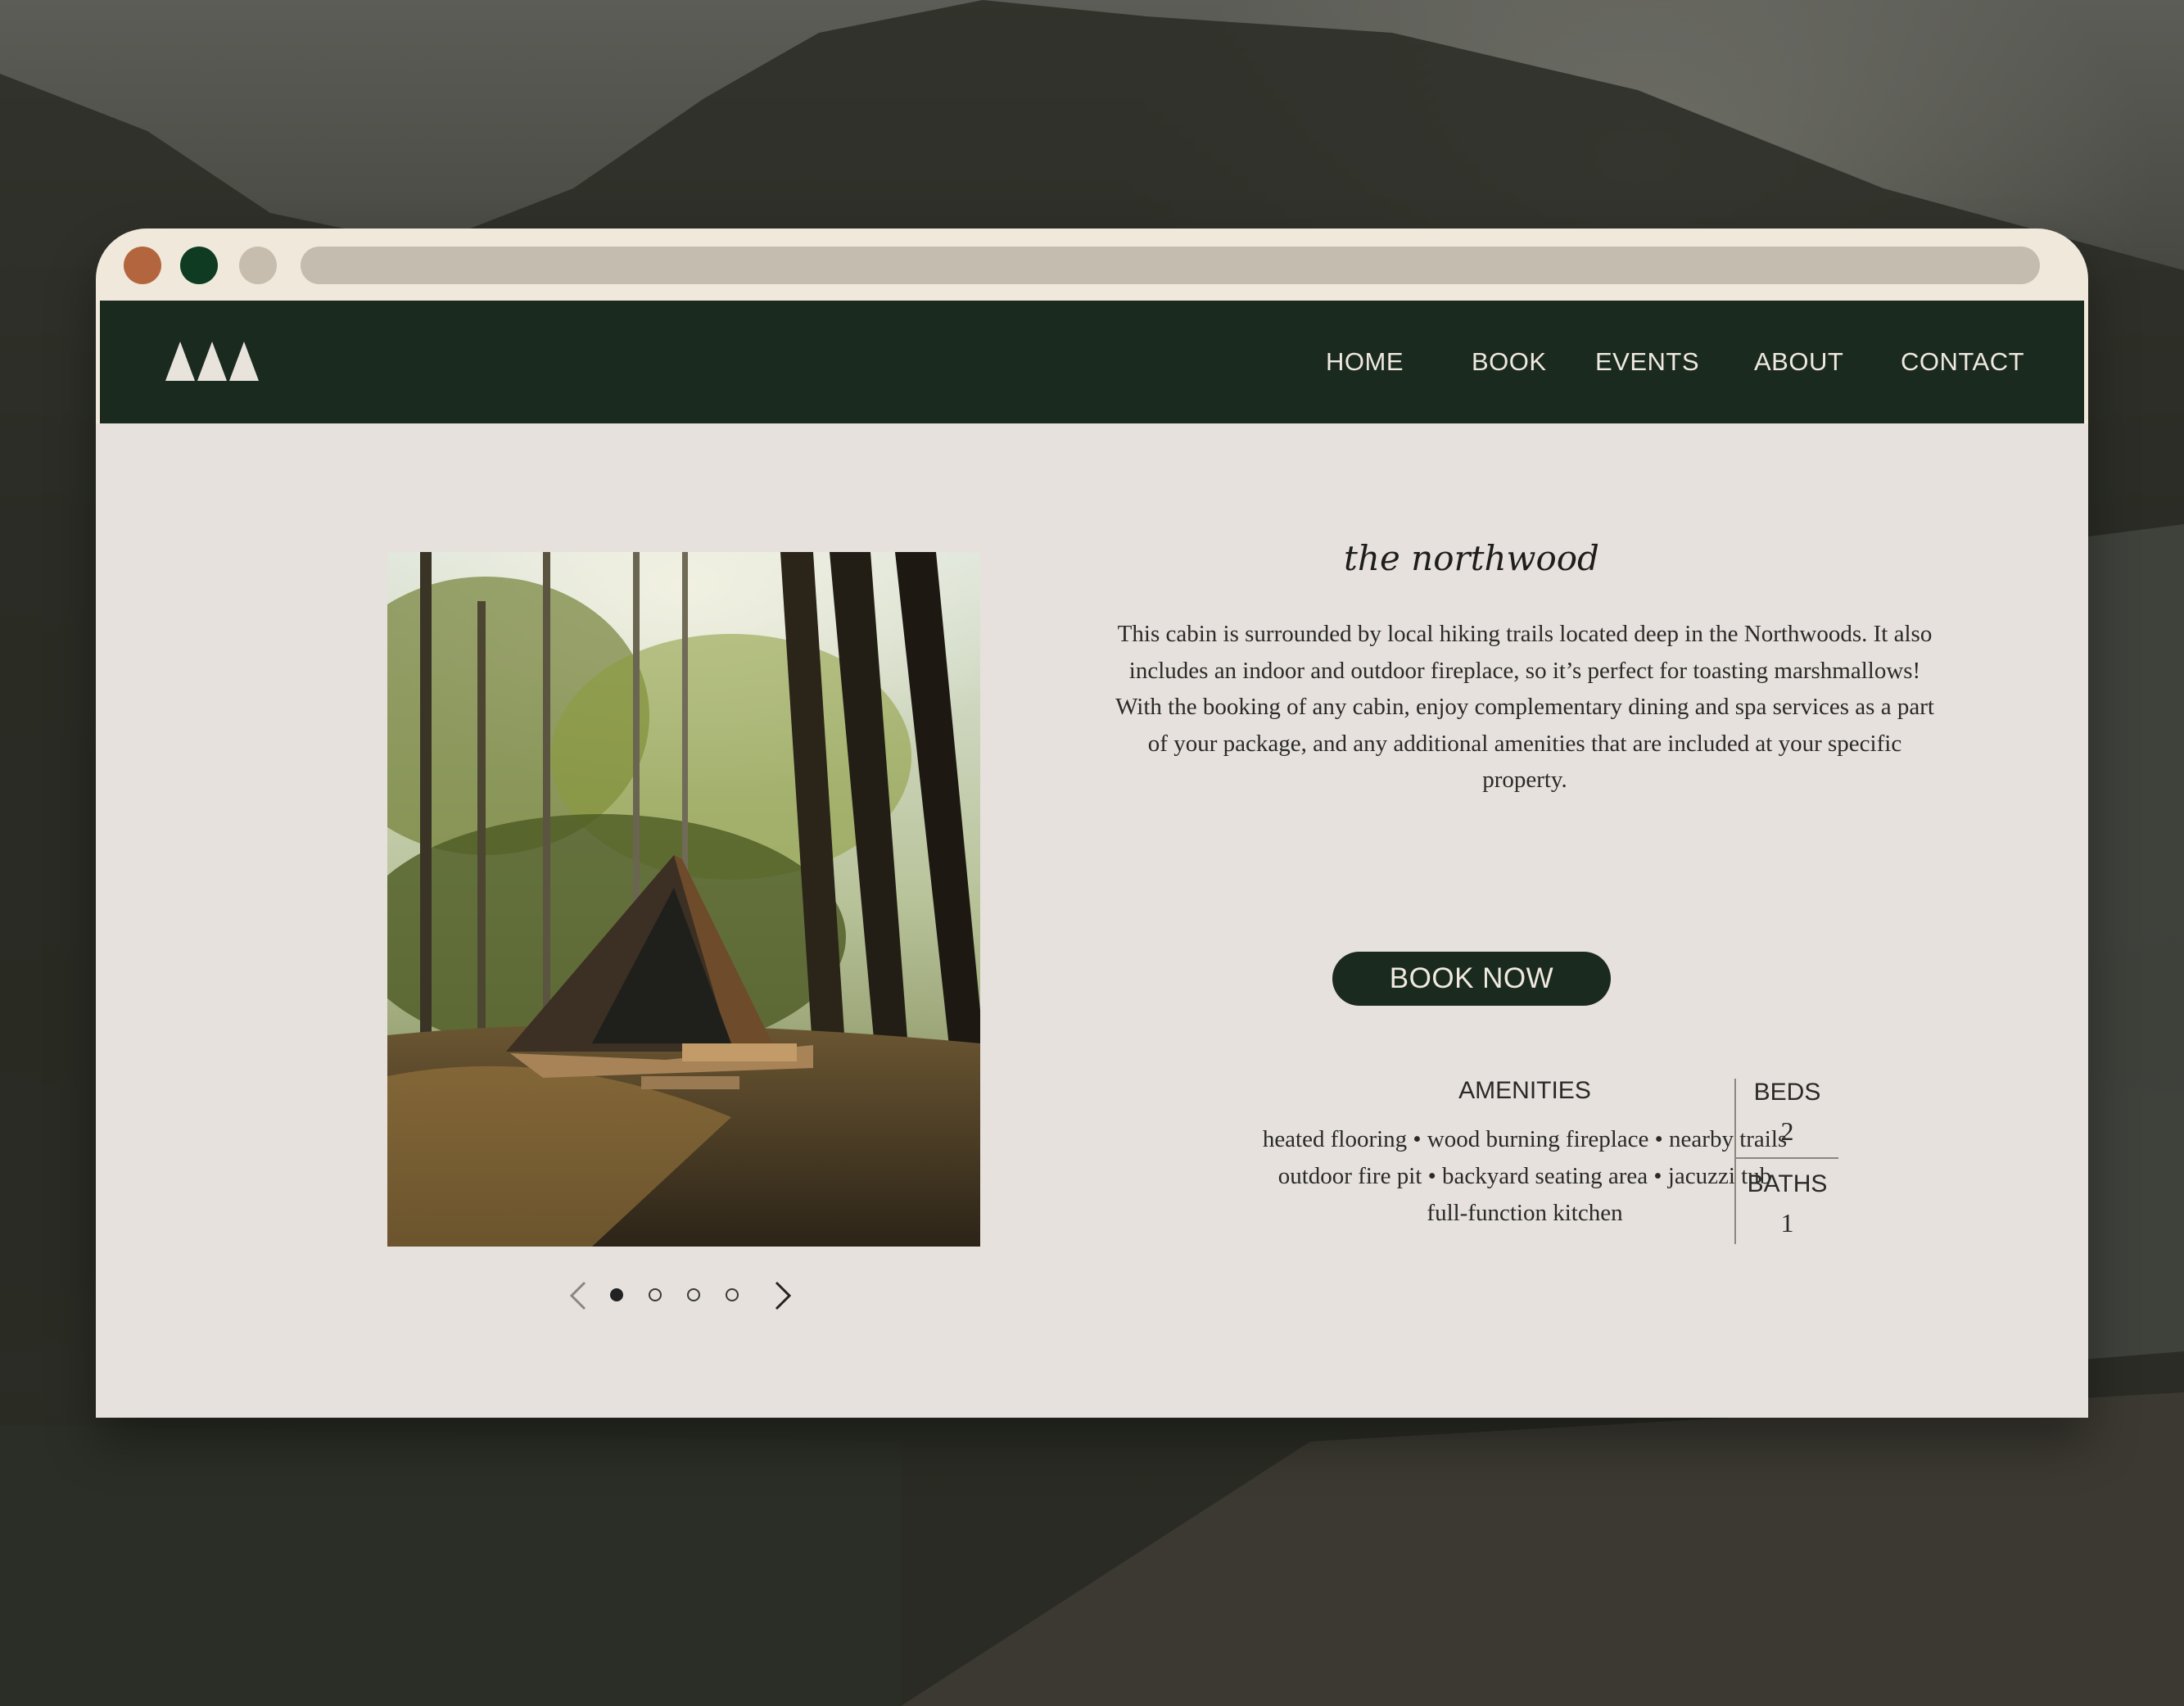 Image resolution: width=2184 pixels, height=1706 pixels. I want to click on maximize-window-button, so click(258, 265).